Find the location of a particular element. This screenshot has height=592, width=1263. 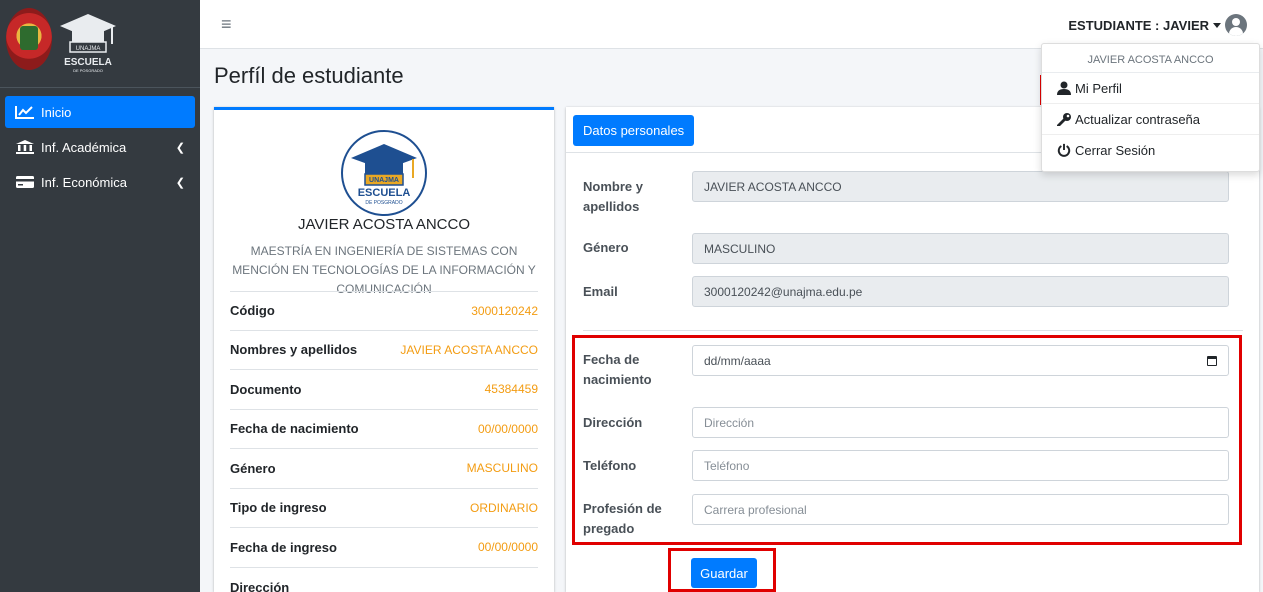

dropdown-item-label: Mi Perfil is located at coordinates (1098, 88).